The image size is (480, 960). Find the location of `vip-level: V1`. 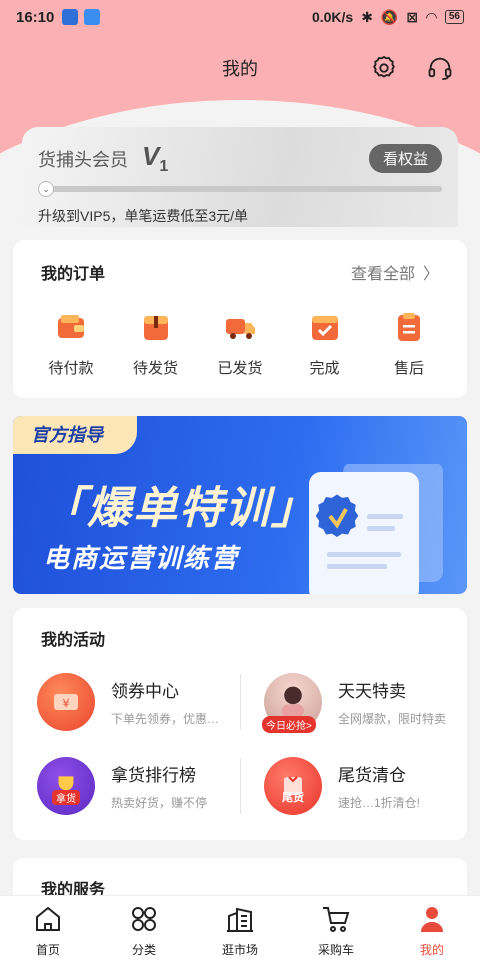

vip-level: V1 is located at coordinates (155, 158).